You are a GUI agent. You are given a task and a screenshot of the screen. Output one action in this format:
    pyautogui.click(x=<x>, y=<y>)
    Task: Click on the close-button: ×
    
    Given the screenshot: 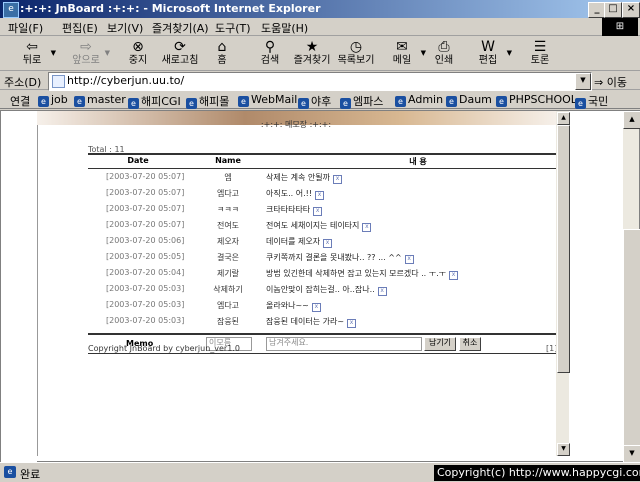 What is the action you would take?
    pyautogui.click(x=631, y=10)
    